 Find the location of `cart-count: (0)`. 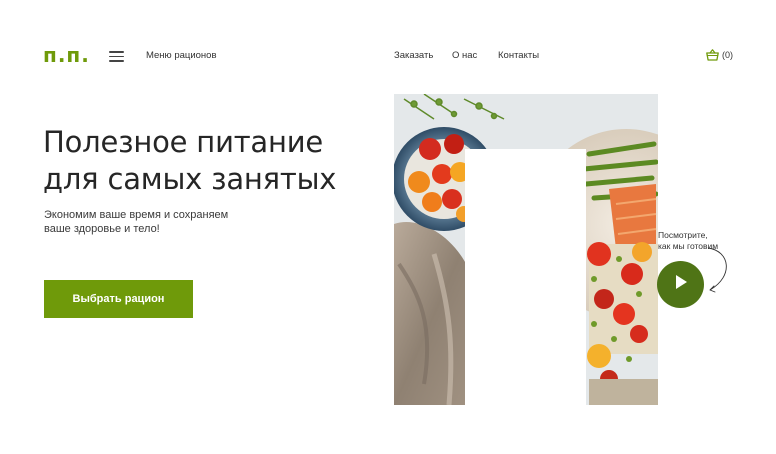

cart-count: (0) is located at coordinates (727, 55).